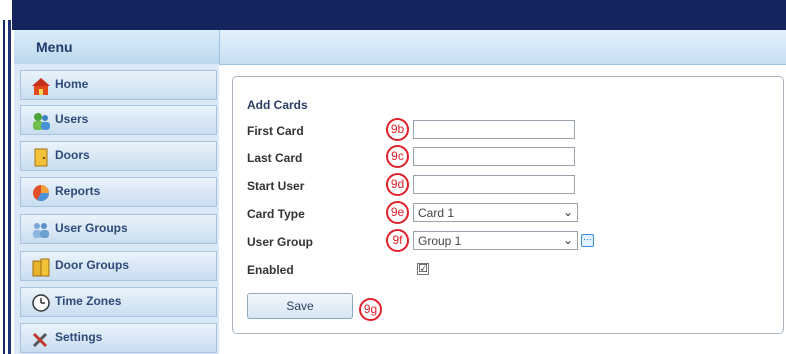  Describe the element at coordinates (118, 85) in the screenshot. I see `sidebar-item-home: Home` at that location.